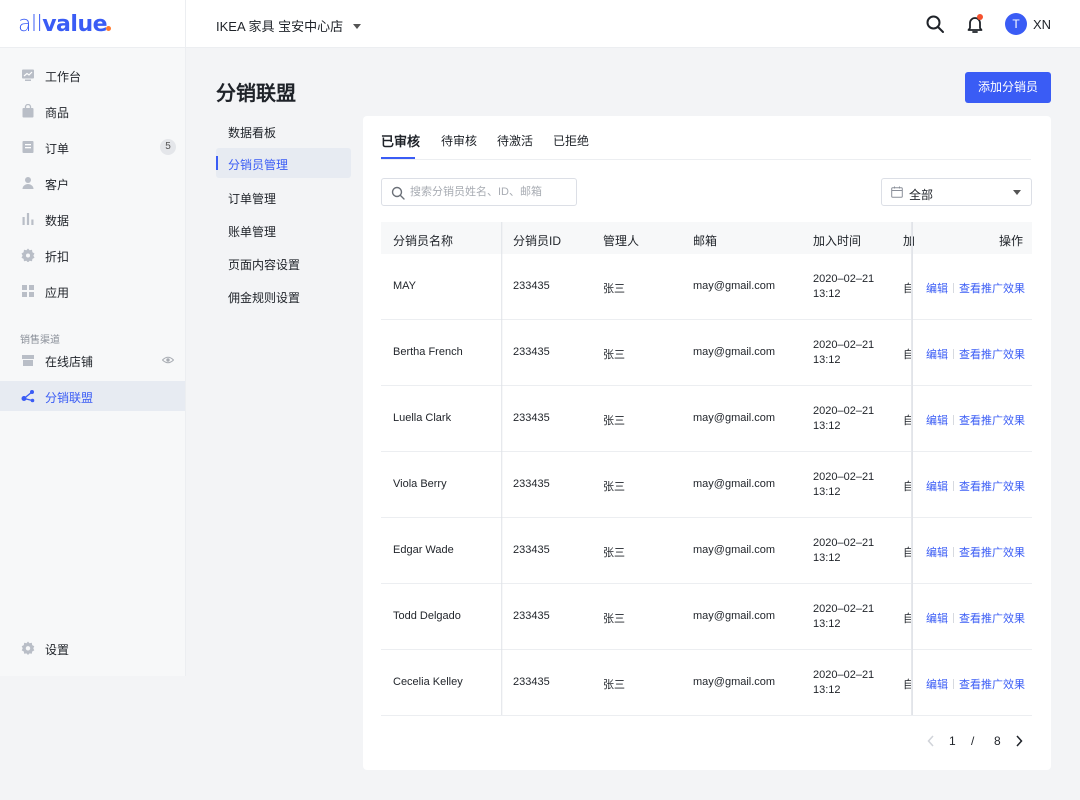 The image size is (1080, 800). I want to click on column-header-actions: 操作, so click(1011, 241).